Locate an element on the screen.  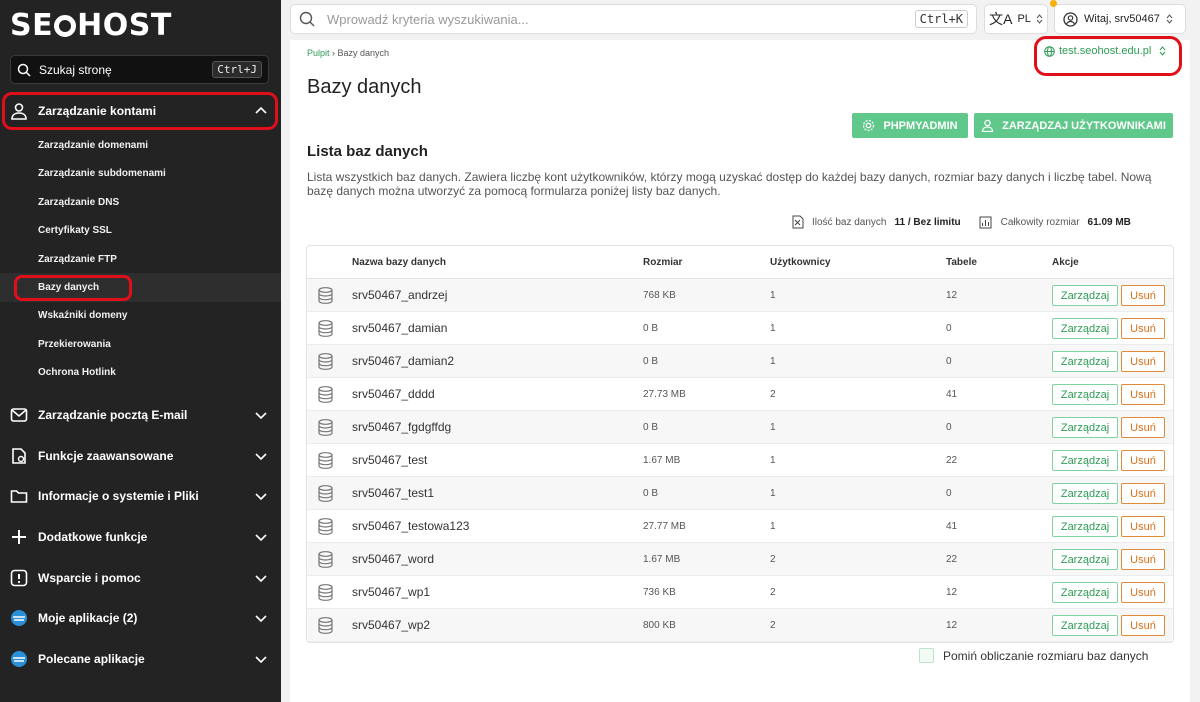
sidebar-section-label: Dodatkowe funkcje is located at coordinates (93, 537).